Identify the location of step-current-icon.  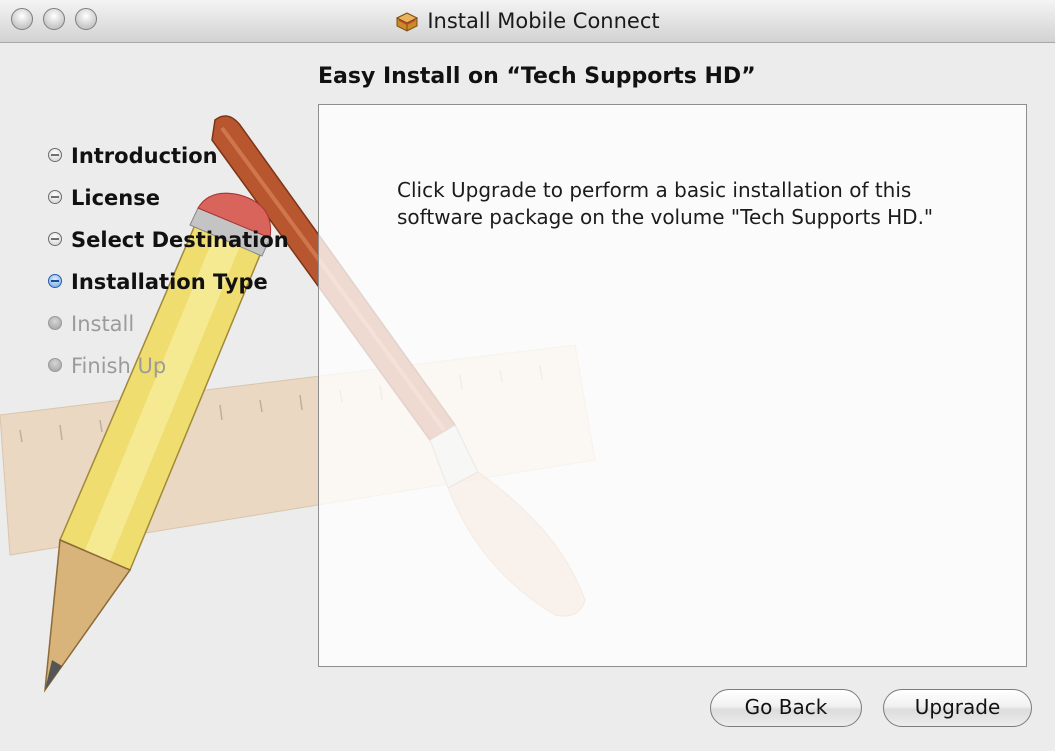
(55, 281).